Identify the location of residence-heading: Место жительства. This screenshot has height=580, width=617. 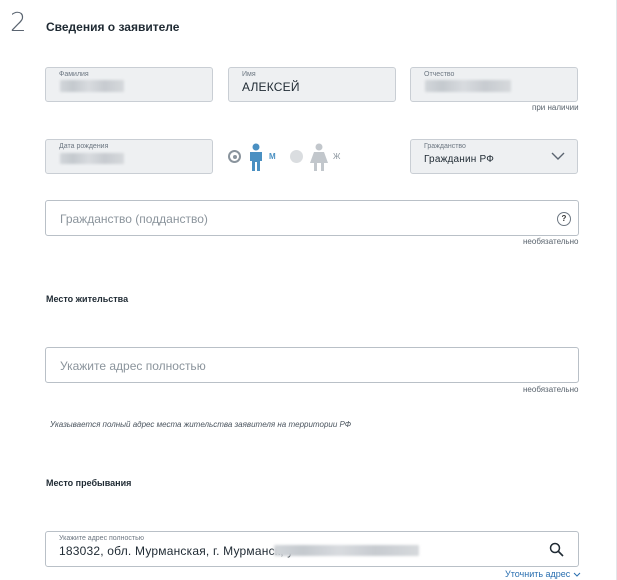
(87, 299).